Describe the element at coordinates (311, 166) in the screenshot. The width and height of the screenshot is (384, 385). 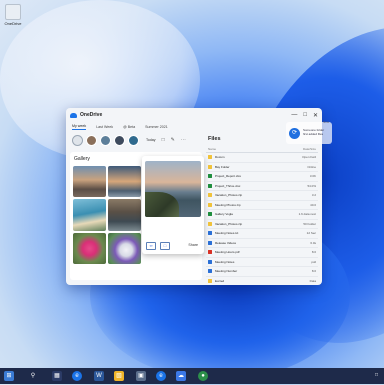
I see `file-size: Online` at that location.